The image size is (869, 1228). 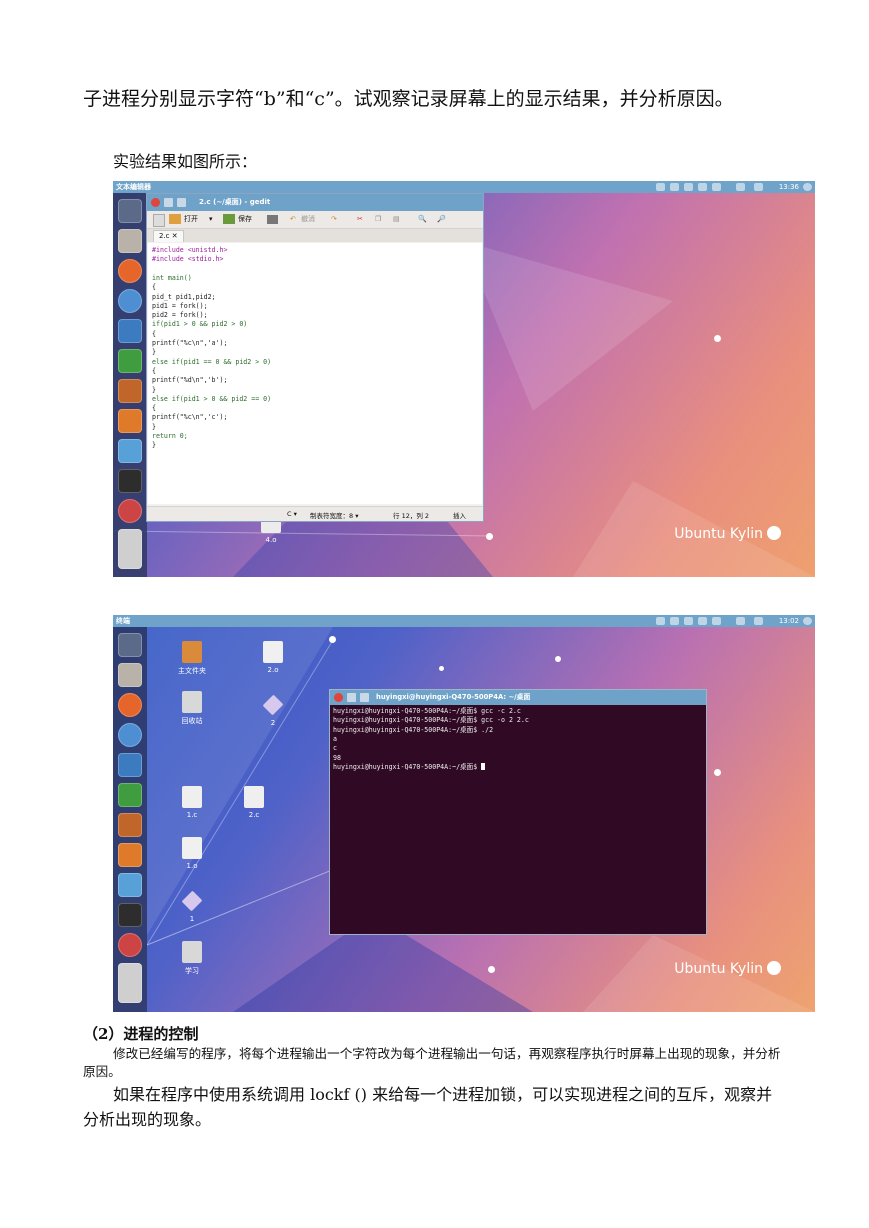 What do you see at coordinates (245, 219) in the screenshot?
I see `save-button: 保存` at bounding box center [245, 219].